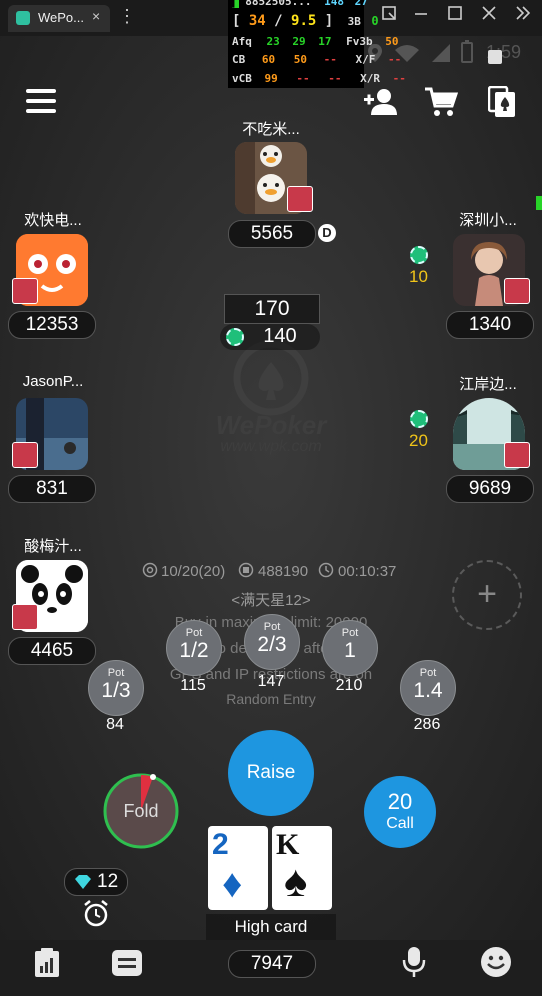 The height and width of the screenshot is (996, 542). What do you see at coordinates (236, 21) in the screenshot?
I see `hud-bracket: [` at bounding box center [236, 21].